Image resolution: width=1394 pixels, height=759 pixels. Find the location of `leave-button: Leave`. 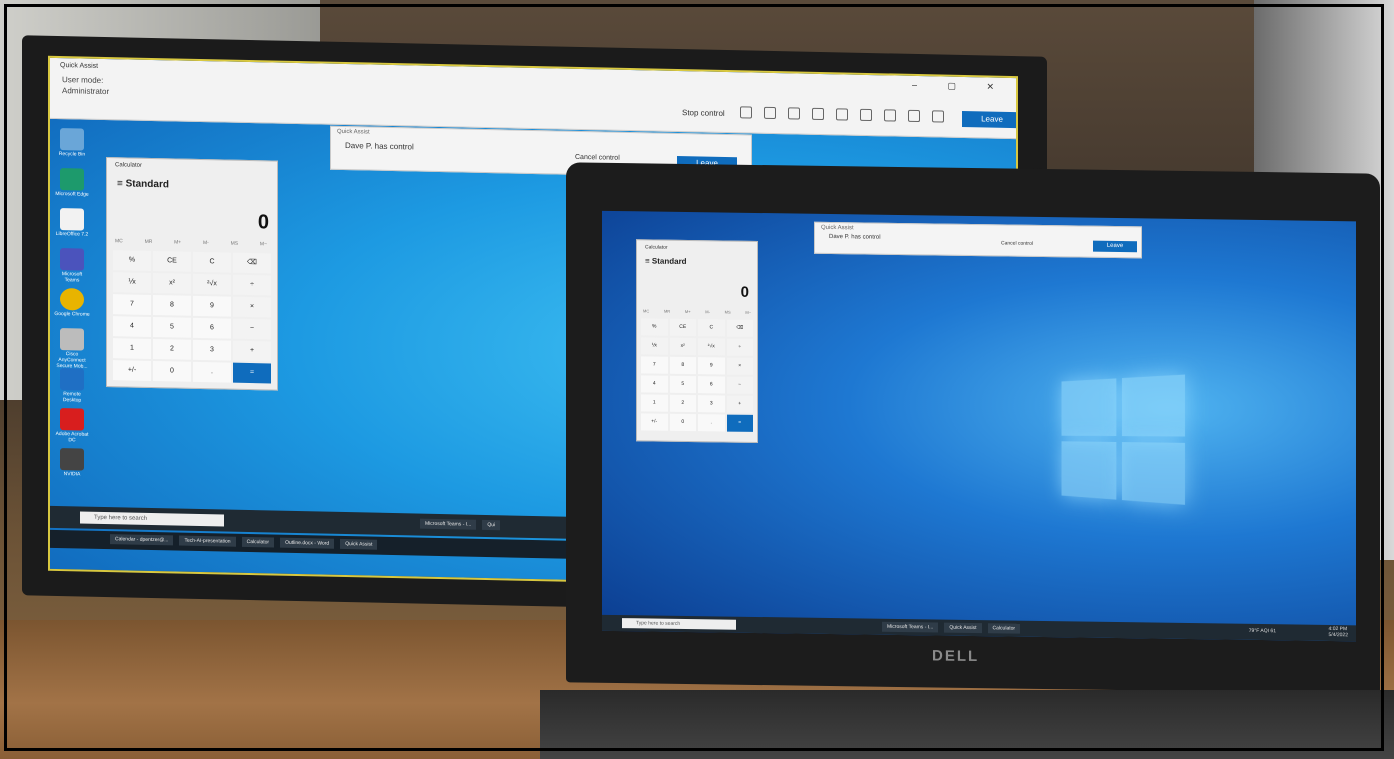

leave-button: Leave is located at coordinates (990, 119).